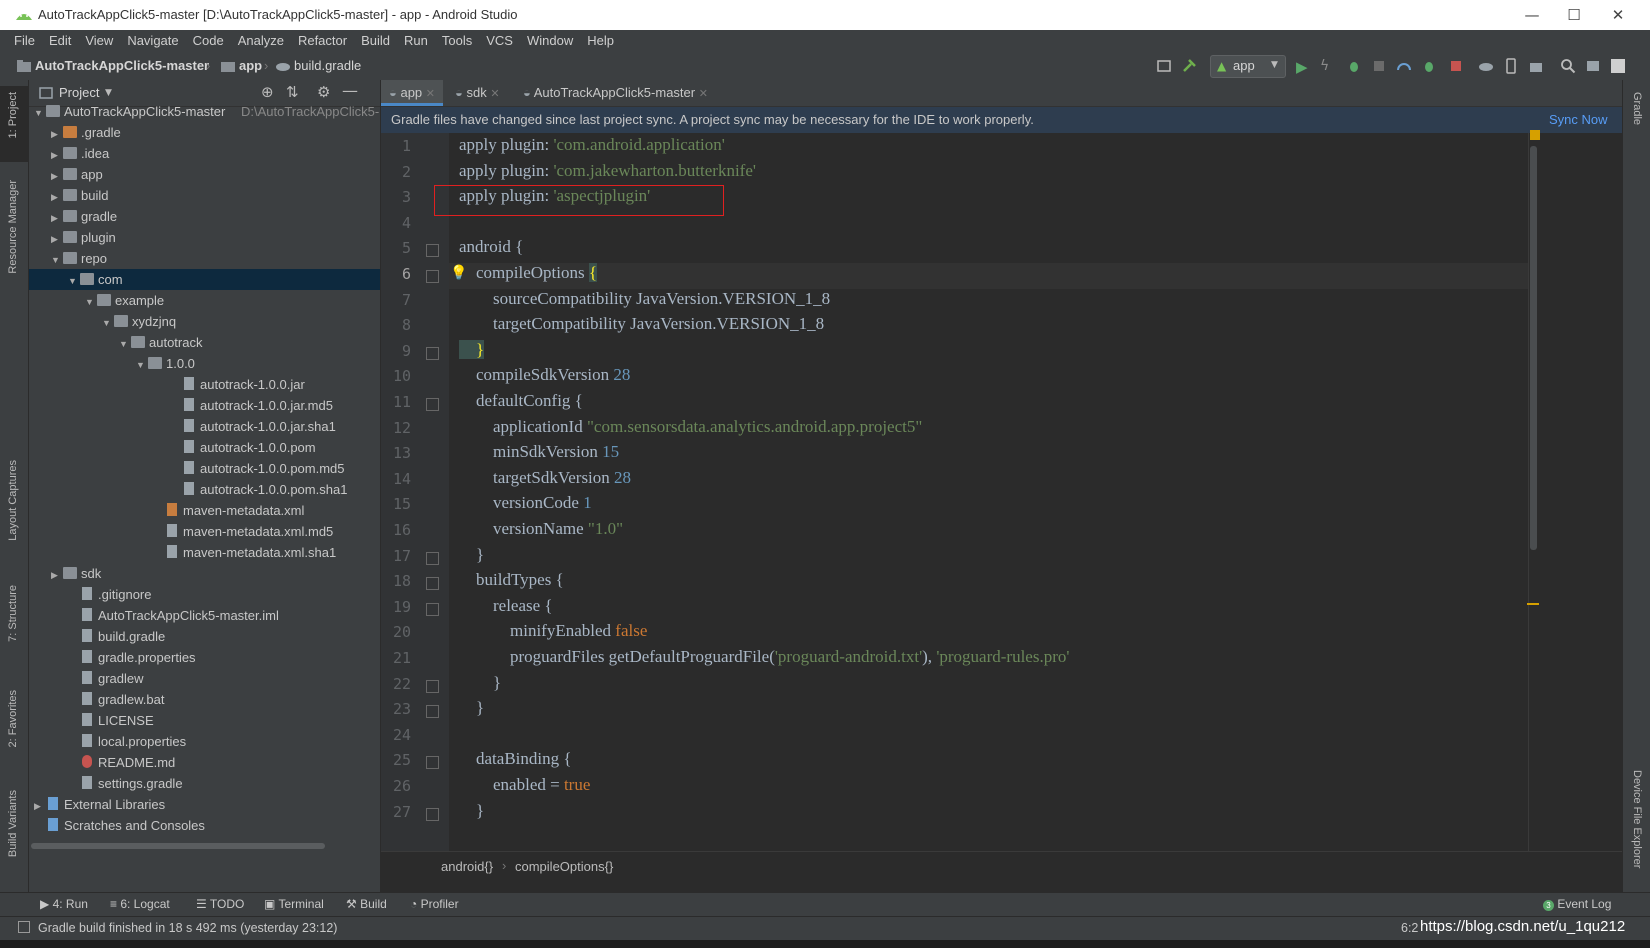 The height and width of the screenshot is (948, 1650). I want to click on tool-tab-todo: ☰ TODO, so click(220, 904).